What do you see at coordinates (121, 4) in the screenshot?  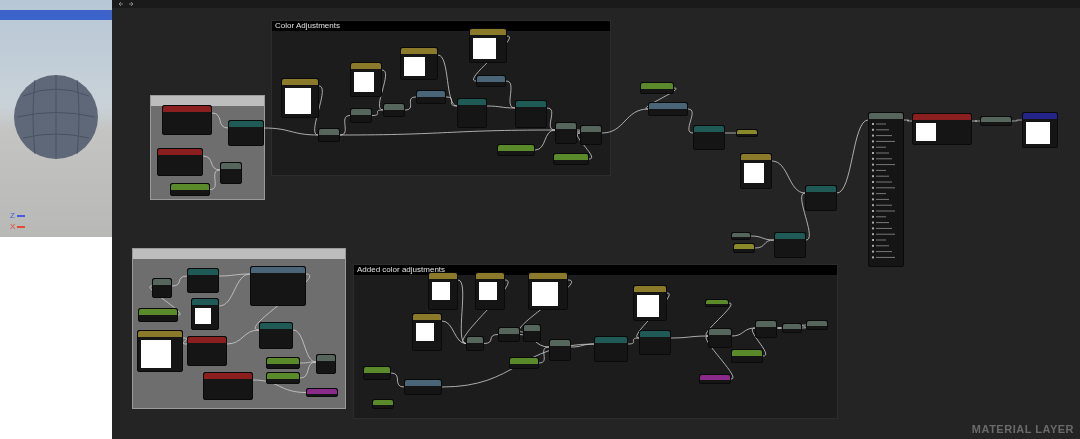 I see `back-arrow-icon` at bounding box center [121, 4].